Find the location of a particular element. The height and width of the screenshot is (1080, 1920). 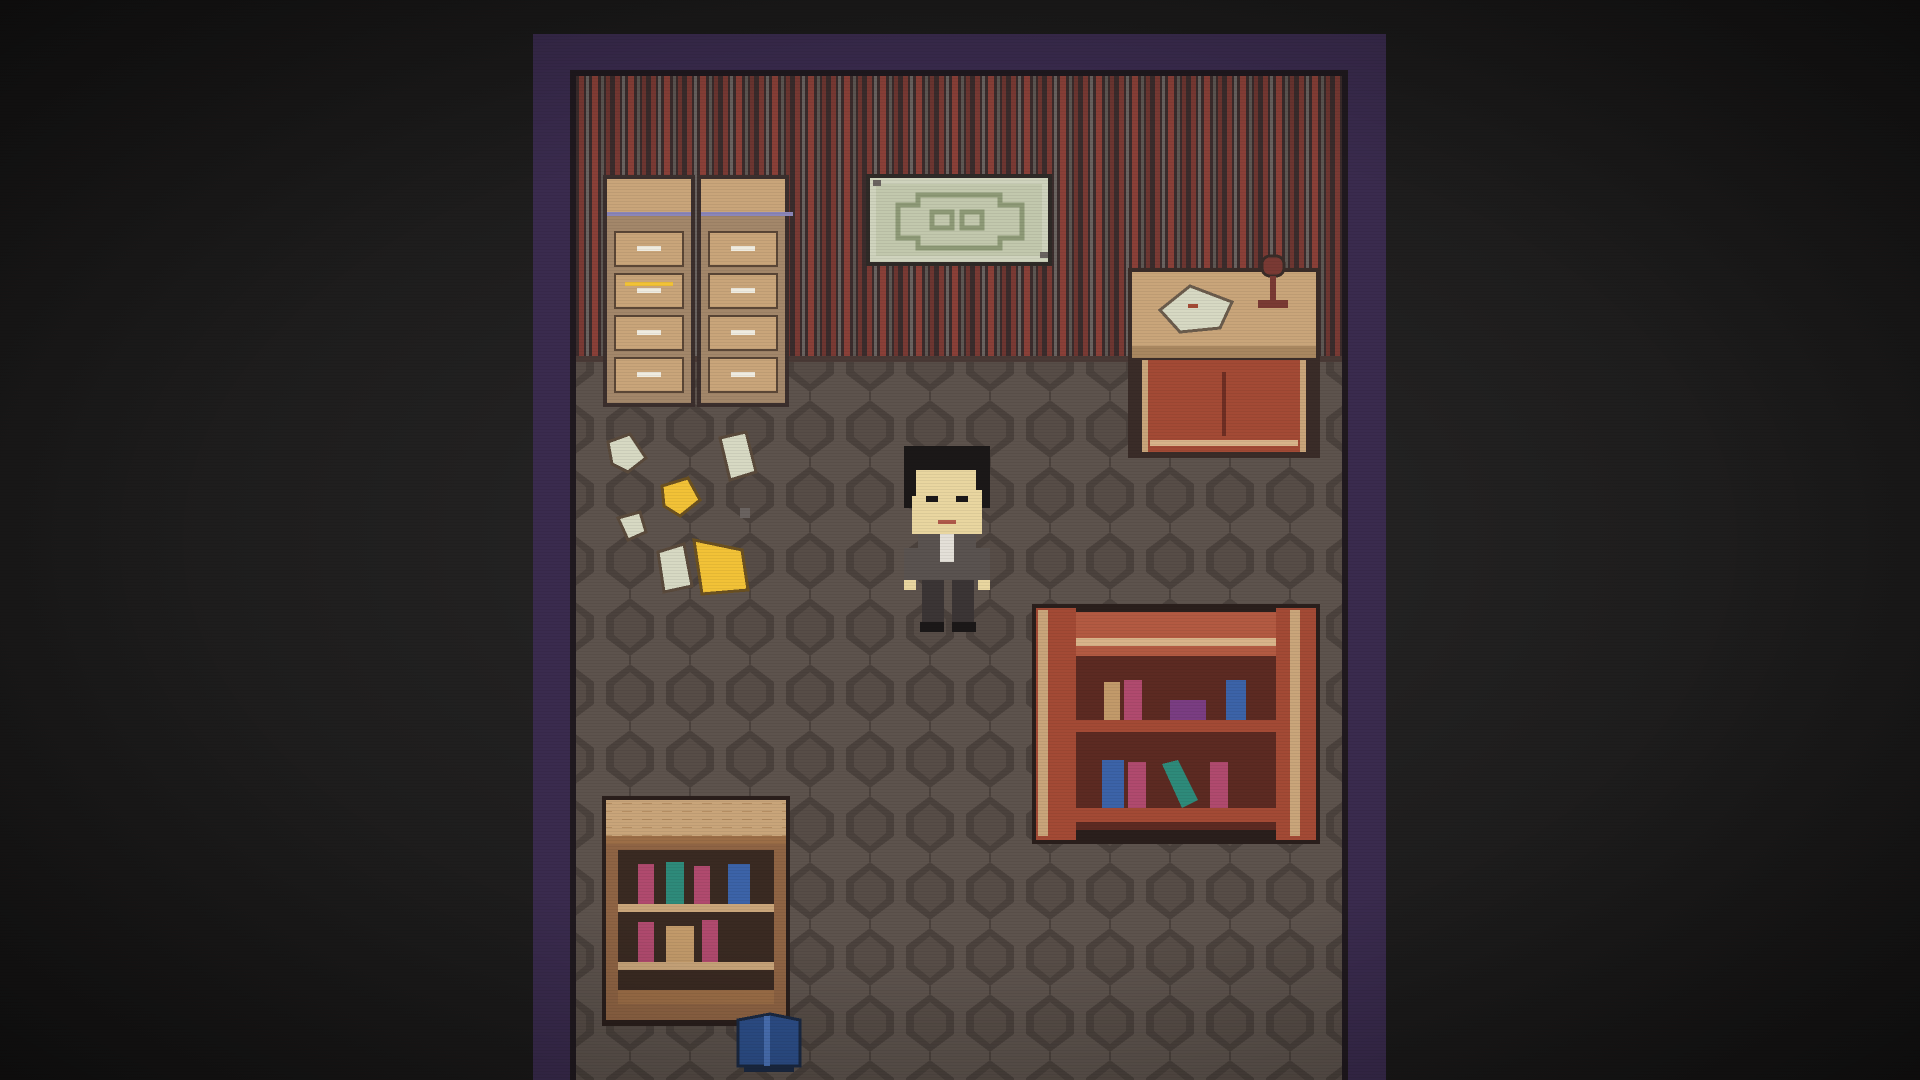

bookshelf-small is located at coordinates (696, 911).